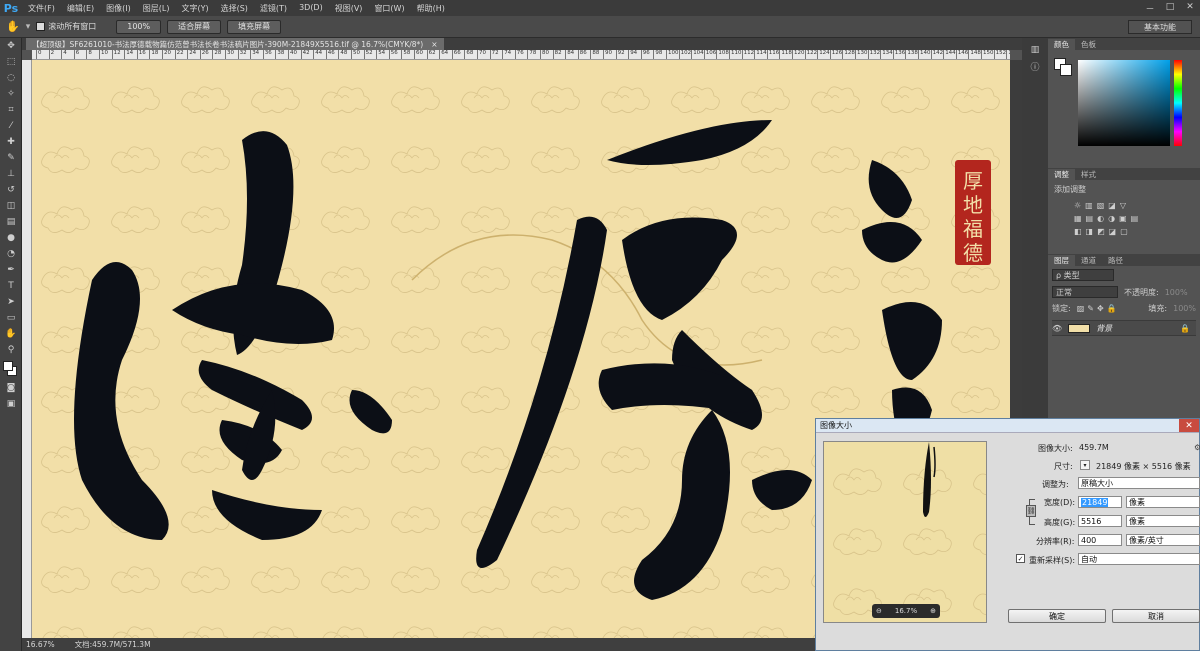 This screenshot has width=1200, height=651. I want to click on hand-tool-icon: ✋, so click(11, 334).